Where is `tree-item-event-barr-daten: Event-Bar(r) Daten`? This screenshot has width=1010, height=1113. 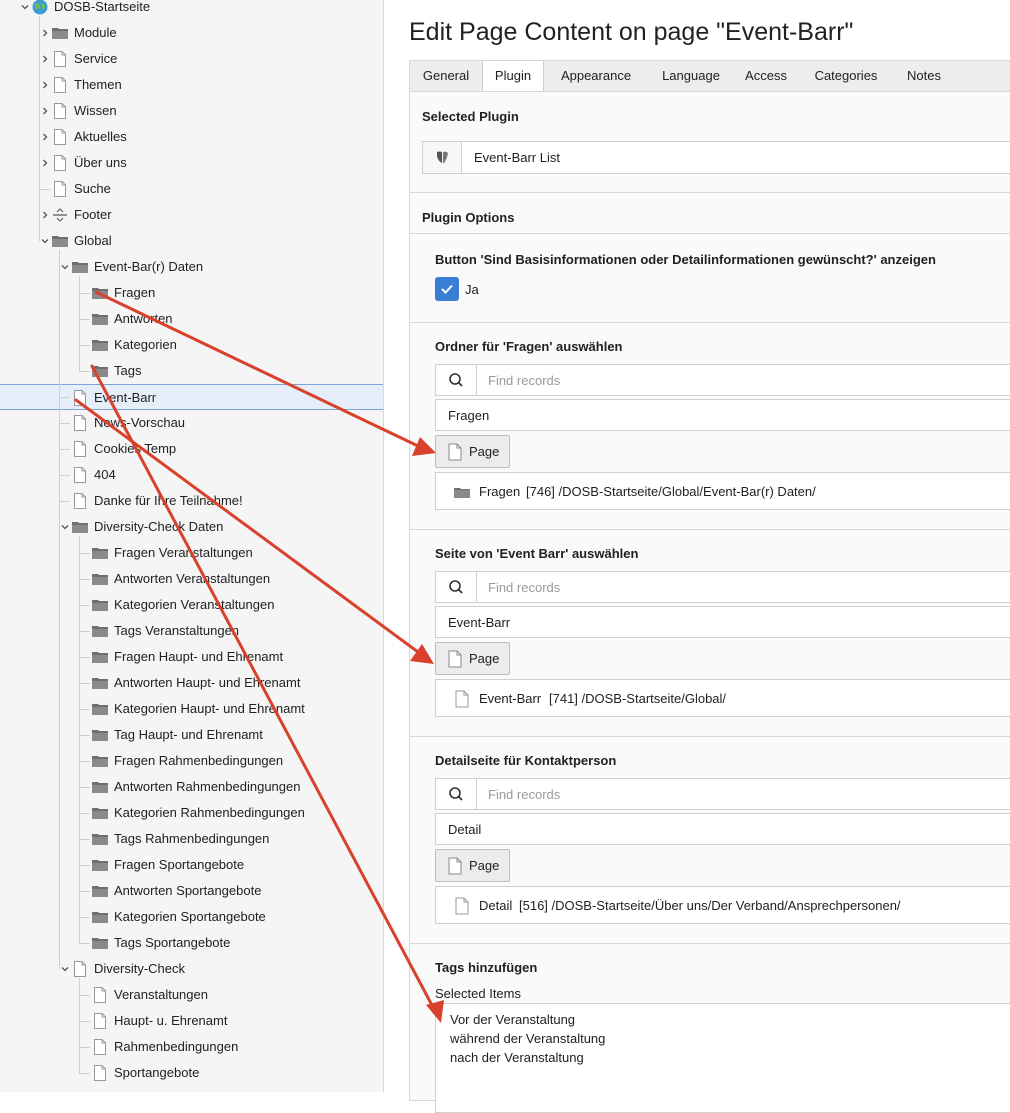 tree-item-event-barr-daten: Event-Bar(r) Daten is located at coordinates (191, 267).